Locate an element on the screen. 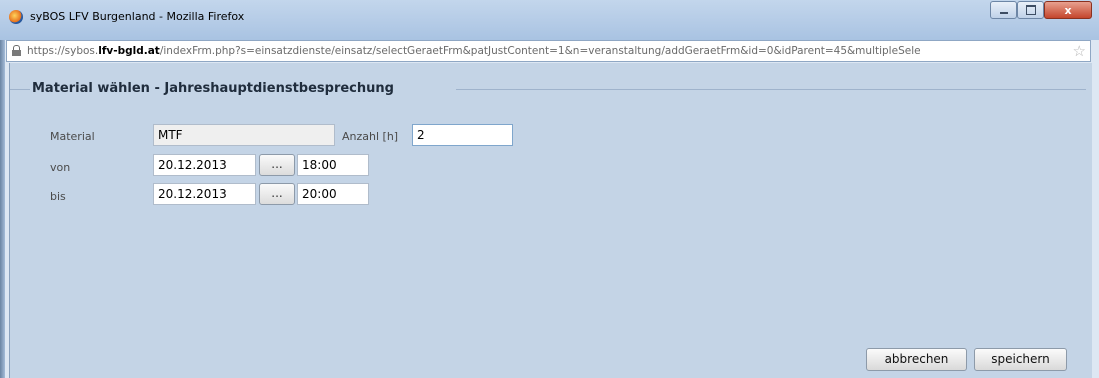 The width and height of the screenshot is (1099, 378). bis-date-input: 20.12.2013 is located at coordinates (204, 194).